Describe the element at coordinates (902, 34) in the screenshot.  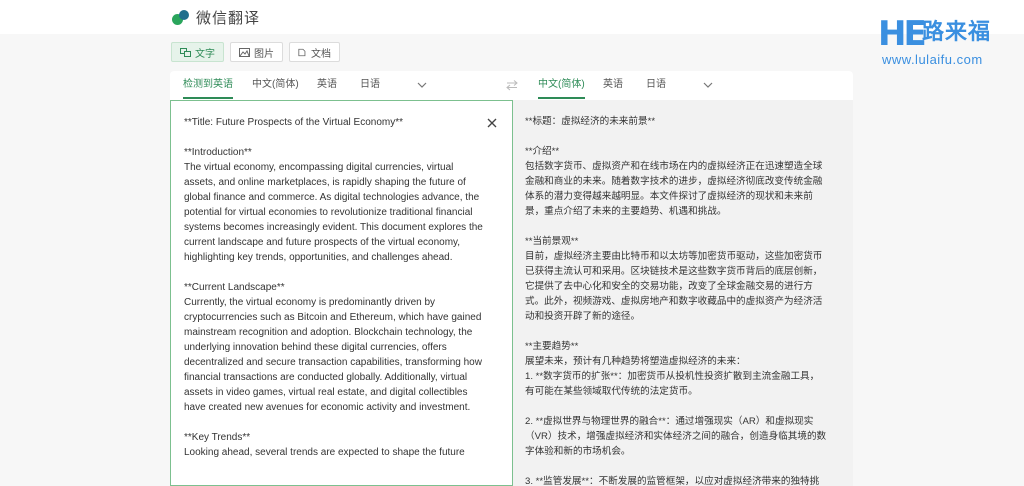
I see `watermark-he: HE` at that location.